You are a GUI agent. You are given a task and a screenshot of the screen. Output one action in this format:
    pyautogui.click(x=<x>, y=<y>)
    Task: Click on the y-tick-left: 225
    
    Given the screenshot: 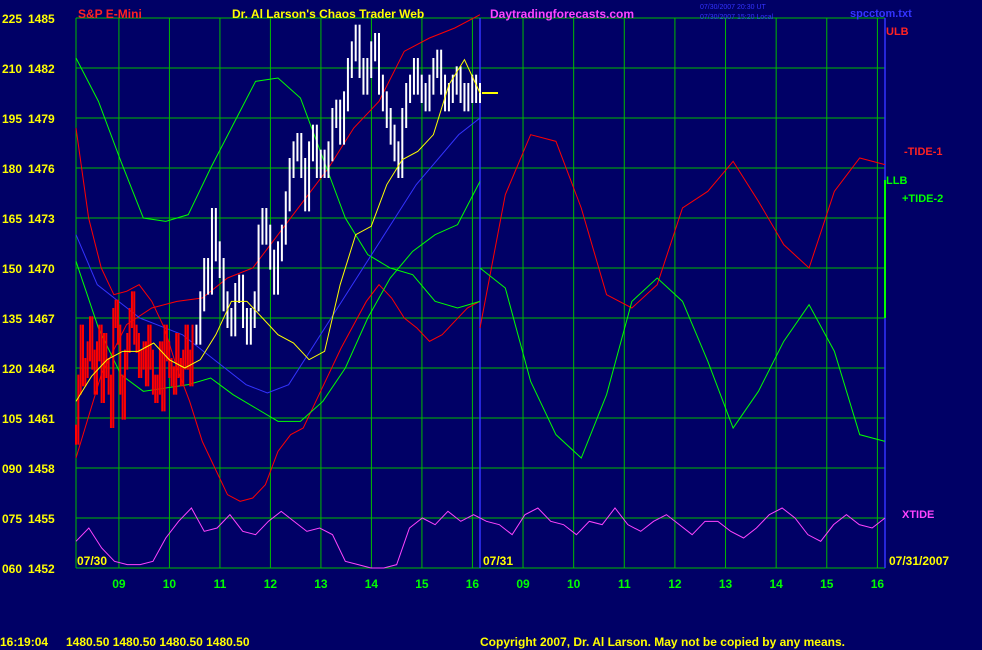 What is the action you would take?
    pyautogui.click(x=12, y=19)
    